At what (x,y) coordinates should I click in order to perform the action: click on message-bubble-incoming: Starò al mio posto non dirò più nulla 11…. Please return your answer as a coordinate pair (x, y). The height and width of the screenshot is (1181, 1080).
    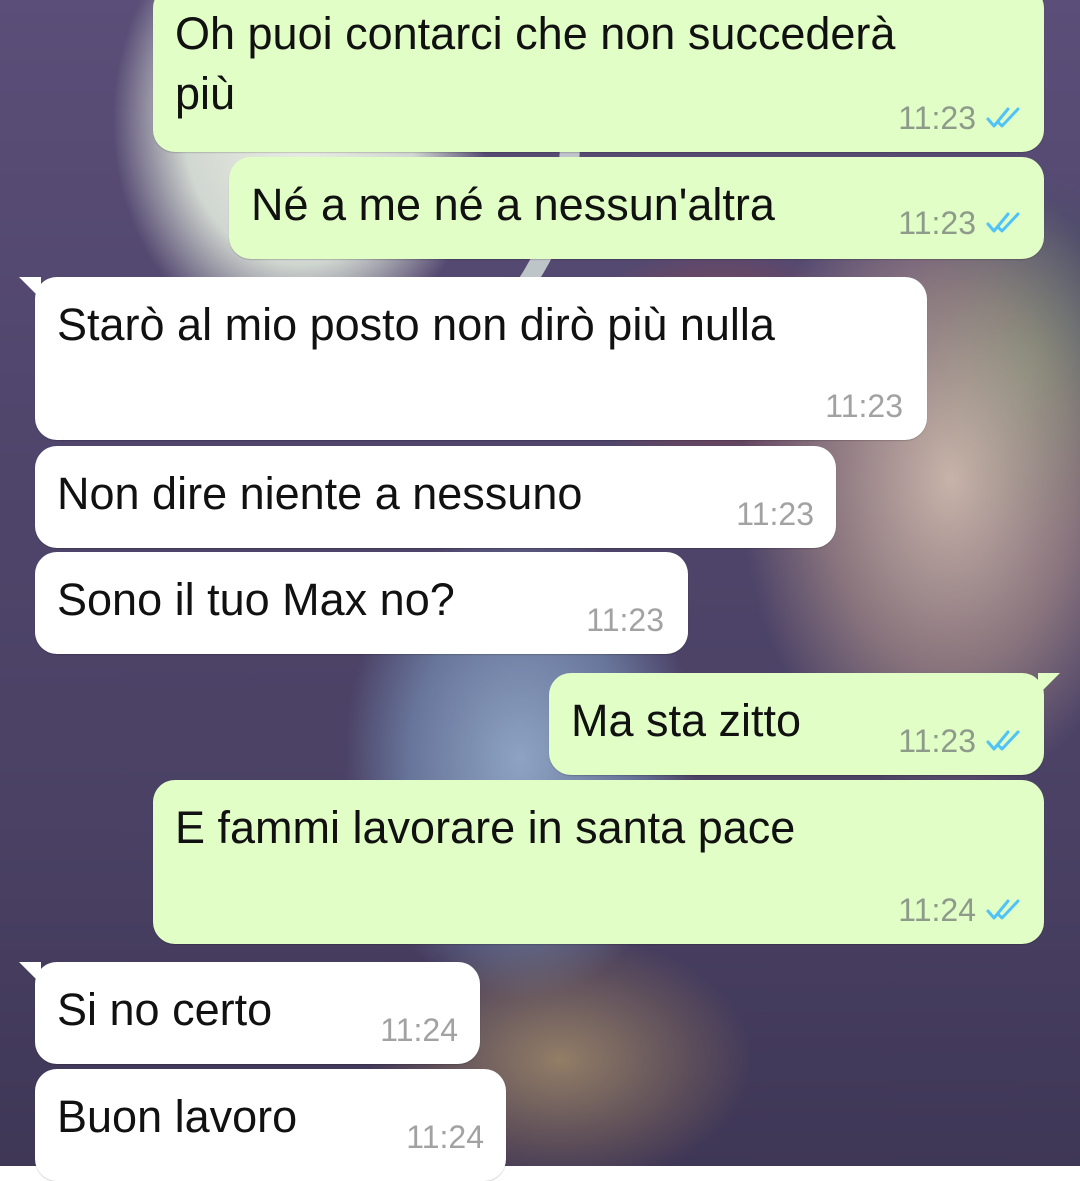
    Looking at the image, I should click on (473, 358).